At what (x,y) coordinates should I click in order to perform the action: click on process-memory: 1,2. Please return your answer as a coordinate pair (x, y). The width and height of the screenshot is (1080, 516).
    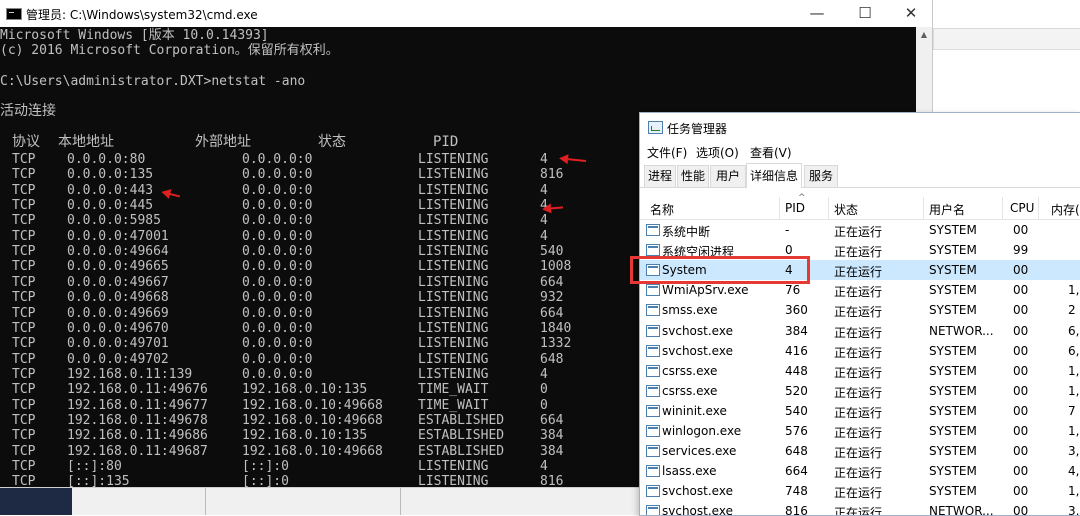
    Looking at the image, I should click on (1074, 431).